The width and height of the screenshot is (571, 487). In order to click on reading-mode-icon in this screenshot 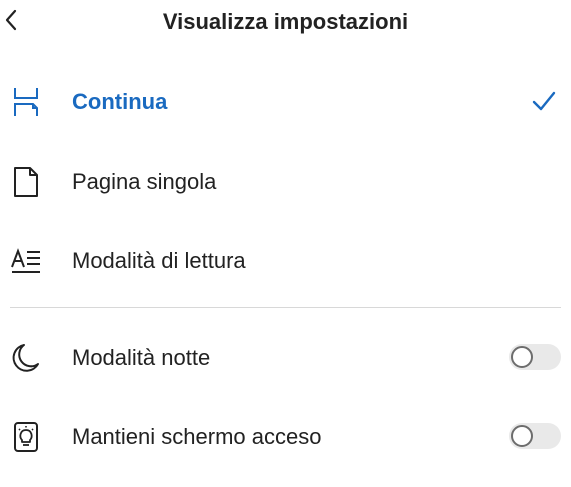, I will do `click(26, 261)`.